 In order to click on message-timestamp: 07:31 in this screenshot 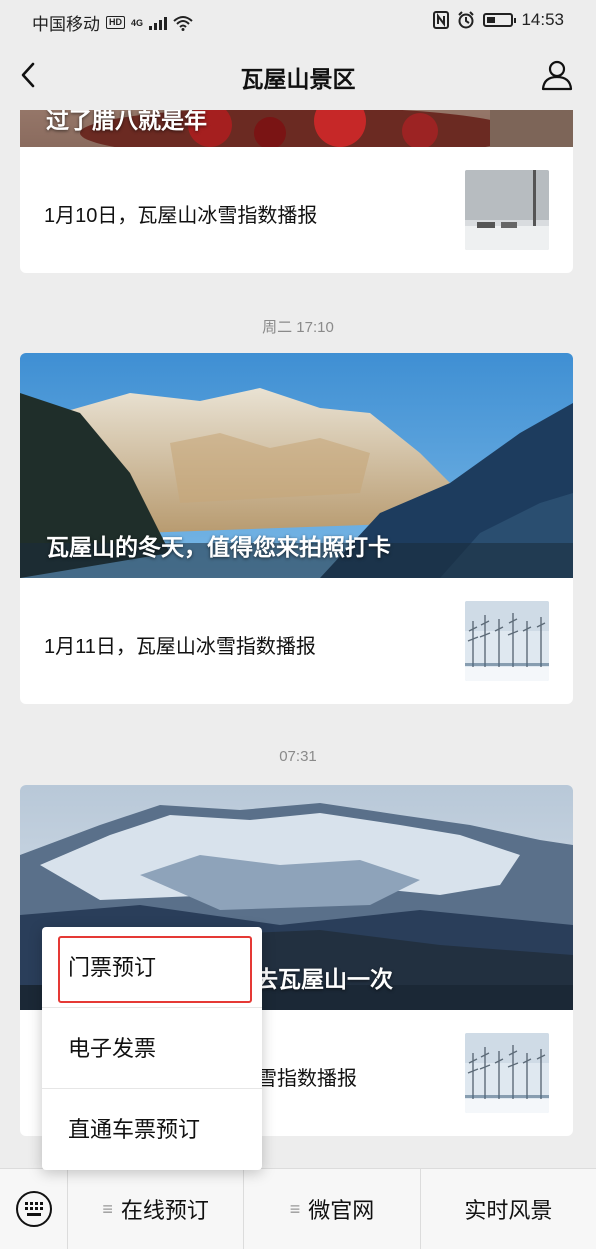, I will do `click(298, 756)`.